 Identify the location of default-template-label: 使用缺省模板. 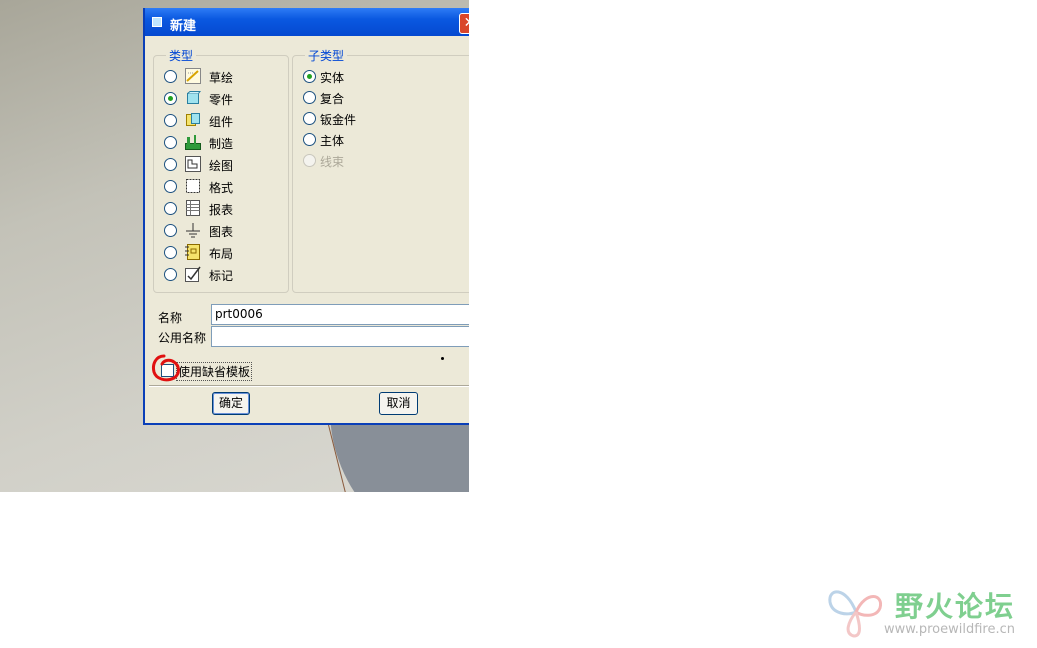
(214, 371).